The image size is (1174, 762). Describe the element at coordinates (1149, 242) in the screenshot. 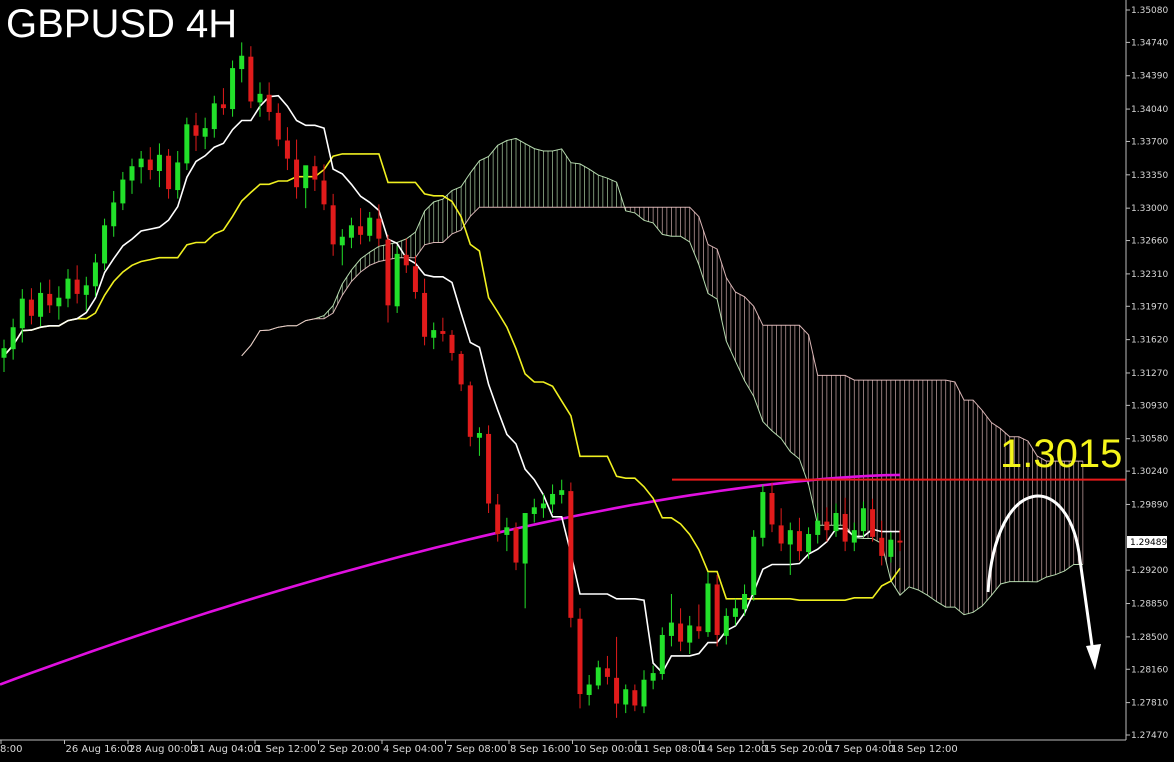

I see `y-tick-label: 1.32660` at that location.